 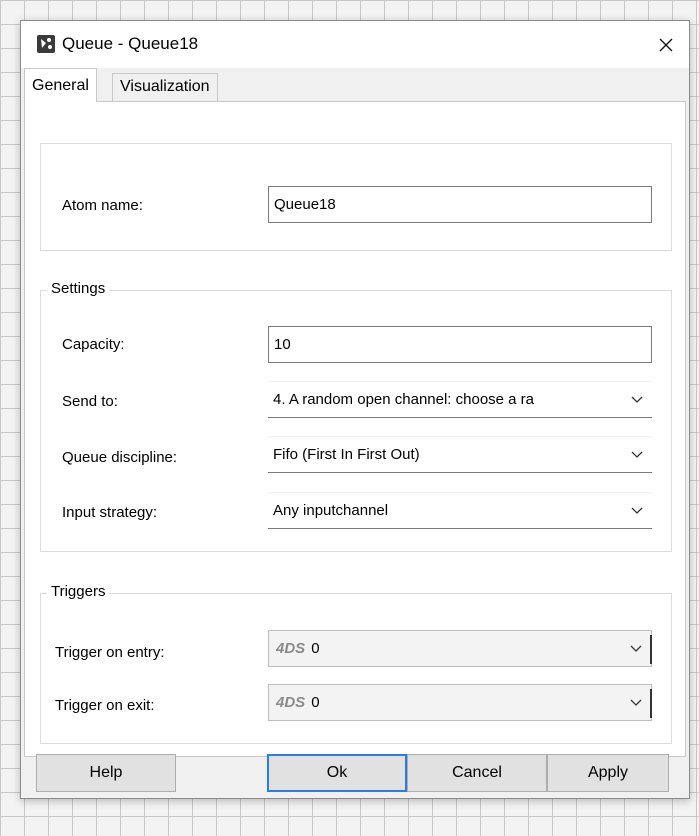 I want to click on triggers-legend: Triggers, so click(x=78, y=591).